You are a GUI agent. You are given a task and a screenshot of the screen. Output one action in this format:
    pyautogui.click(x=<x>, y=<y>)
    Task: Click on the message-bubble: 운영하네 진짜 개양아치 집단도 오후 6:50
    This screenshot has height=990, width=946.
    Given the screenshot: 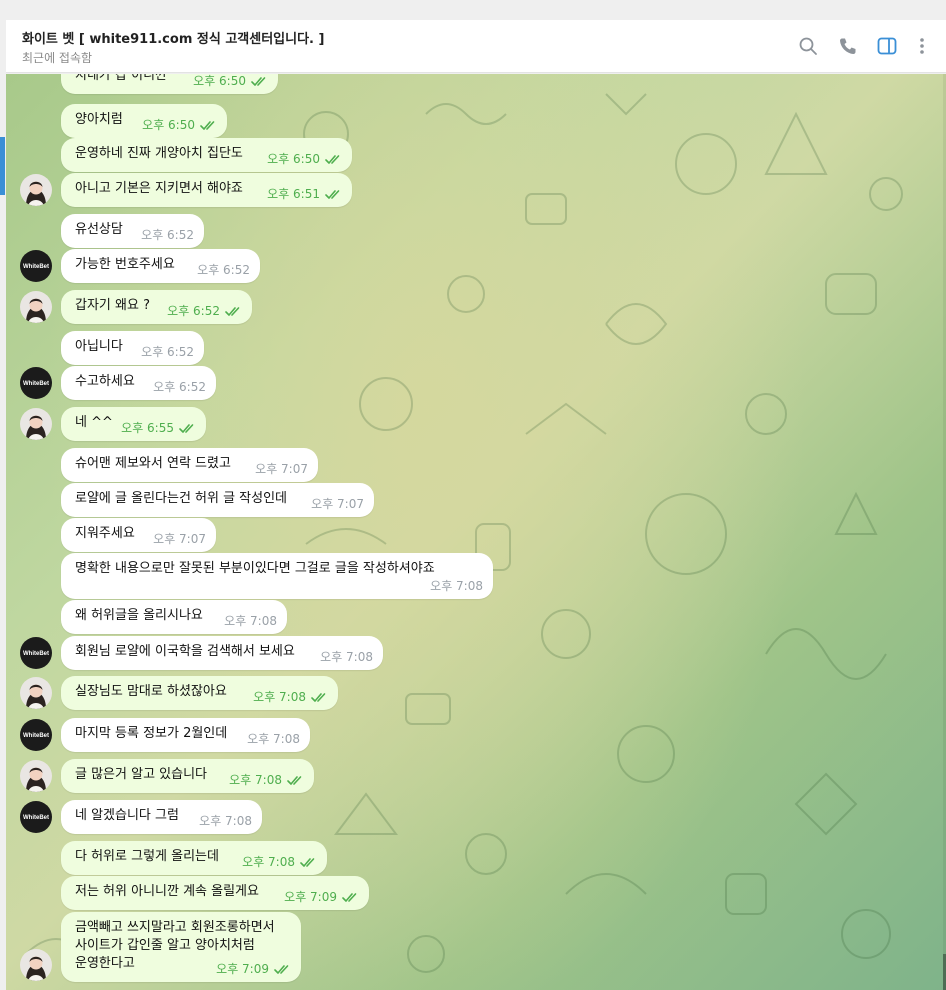 What is the action you would take?
    pyautogui.click(x=206, y=155)
    